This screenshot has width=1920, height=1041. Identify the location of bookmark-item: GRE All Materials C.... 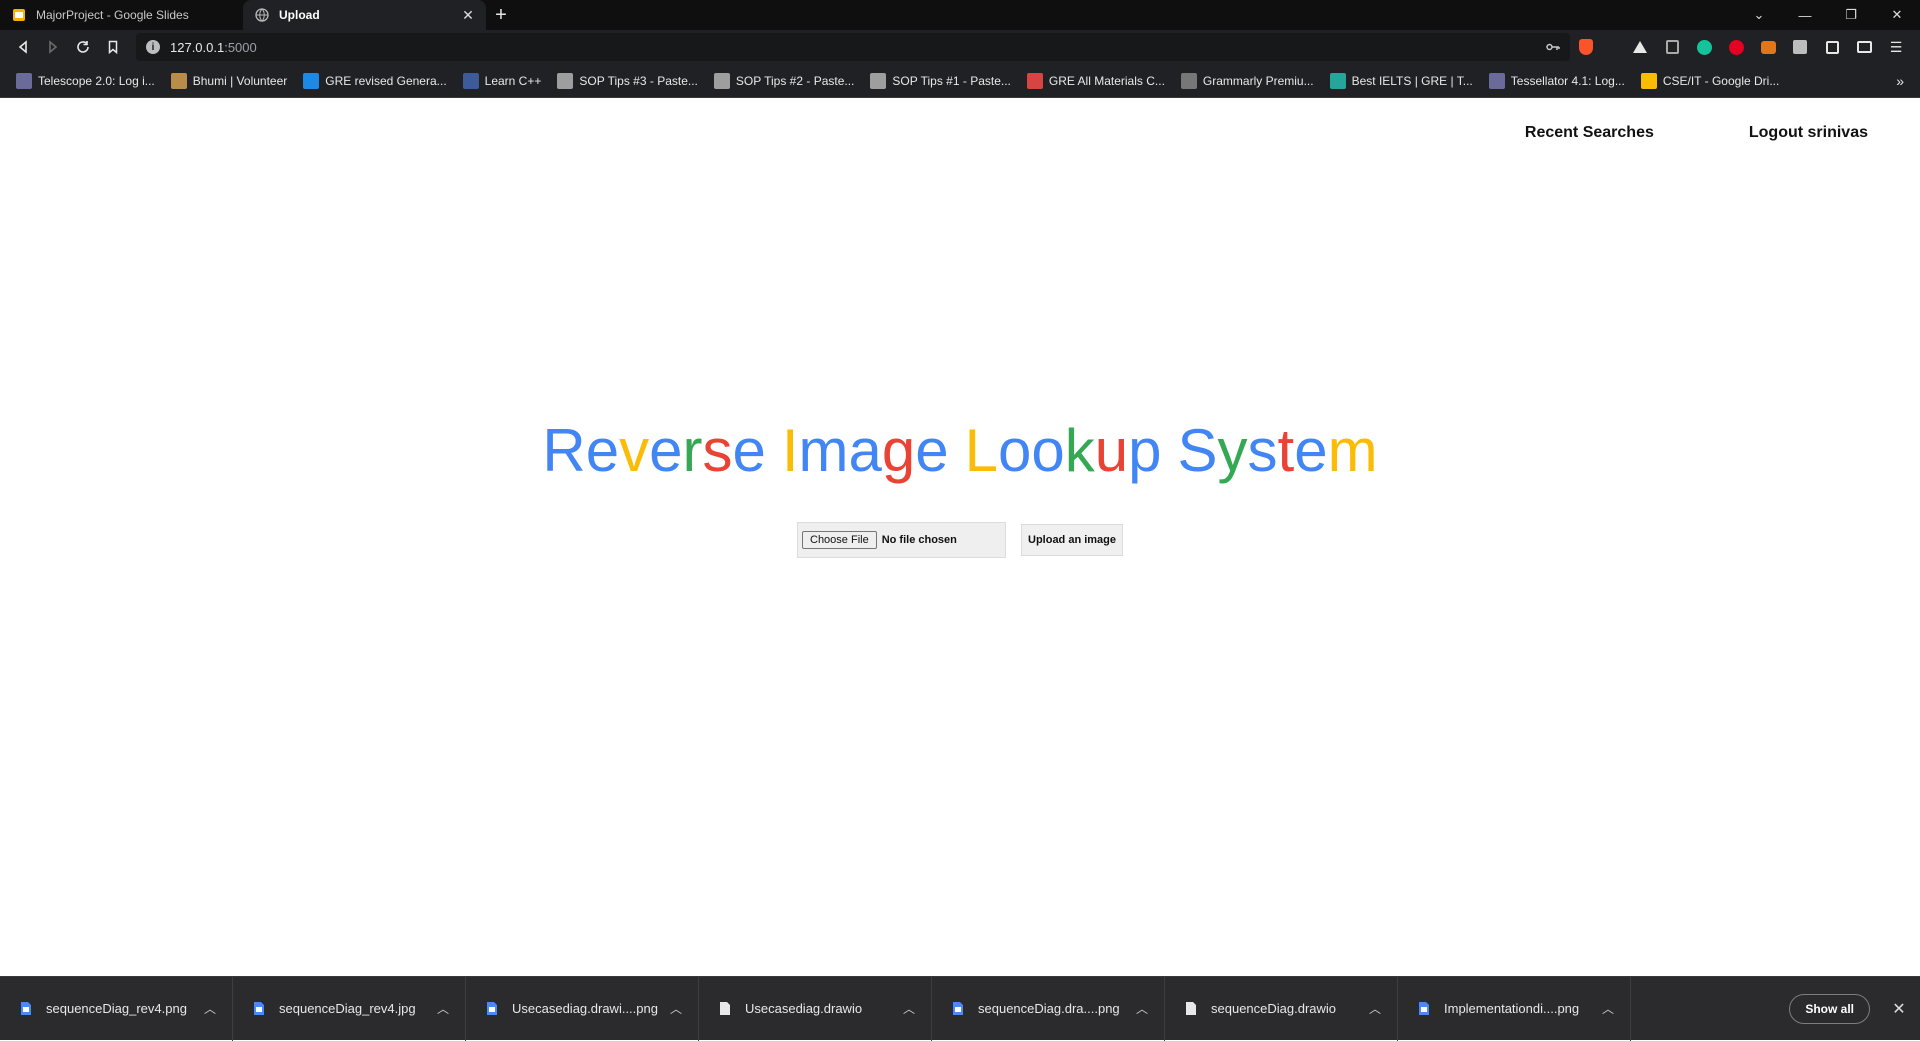
(1096, 81).